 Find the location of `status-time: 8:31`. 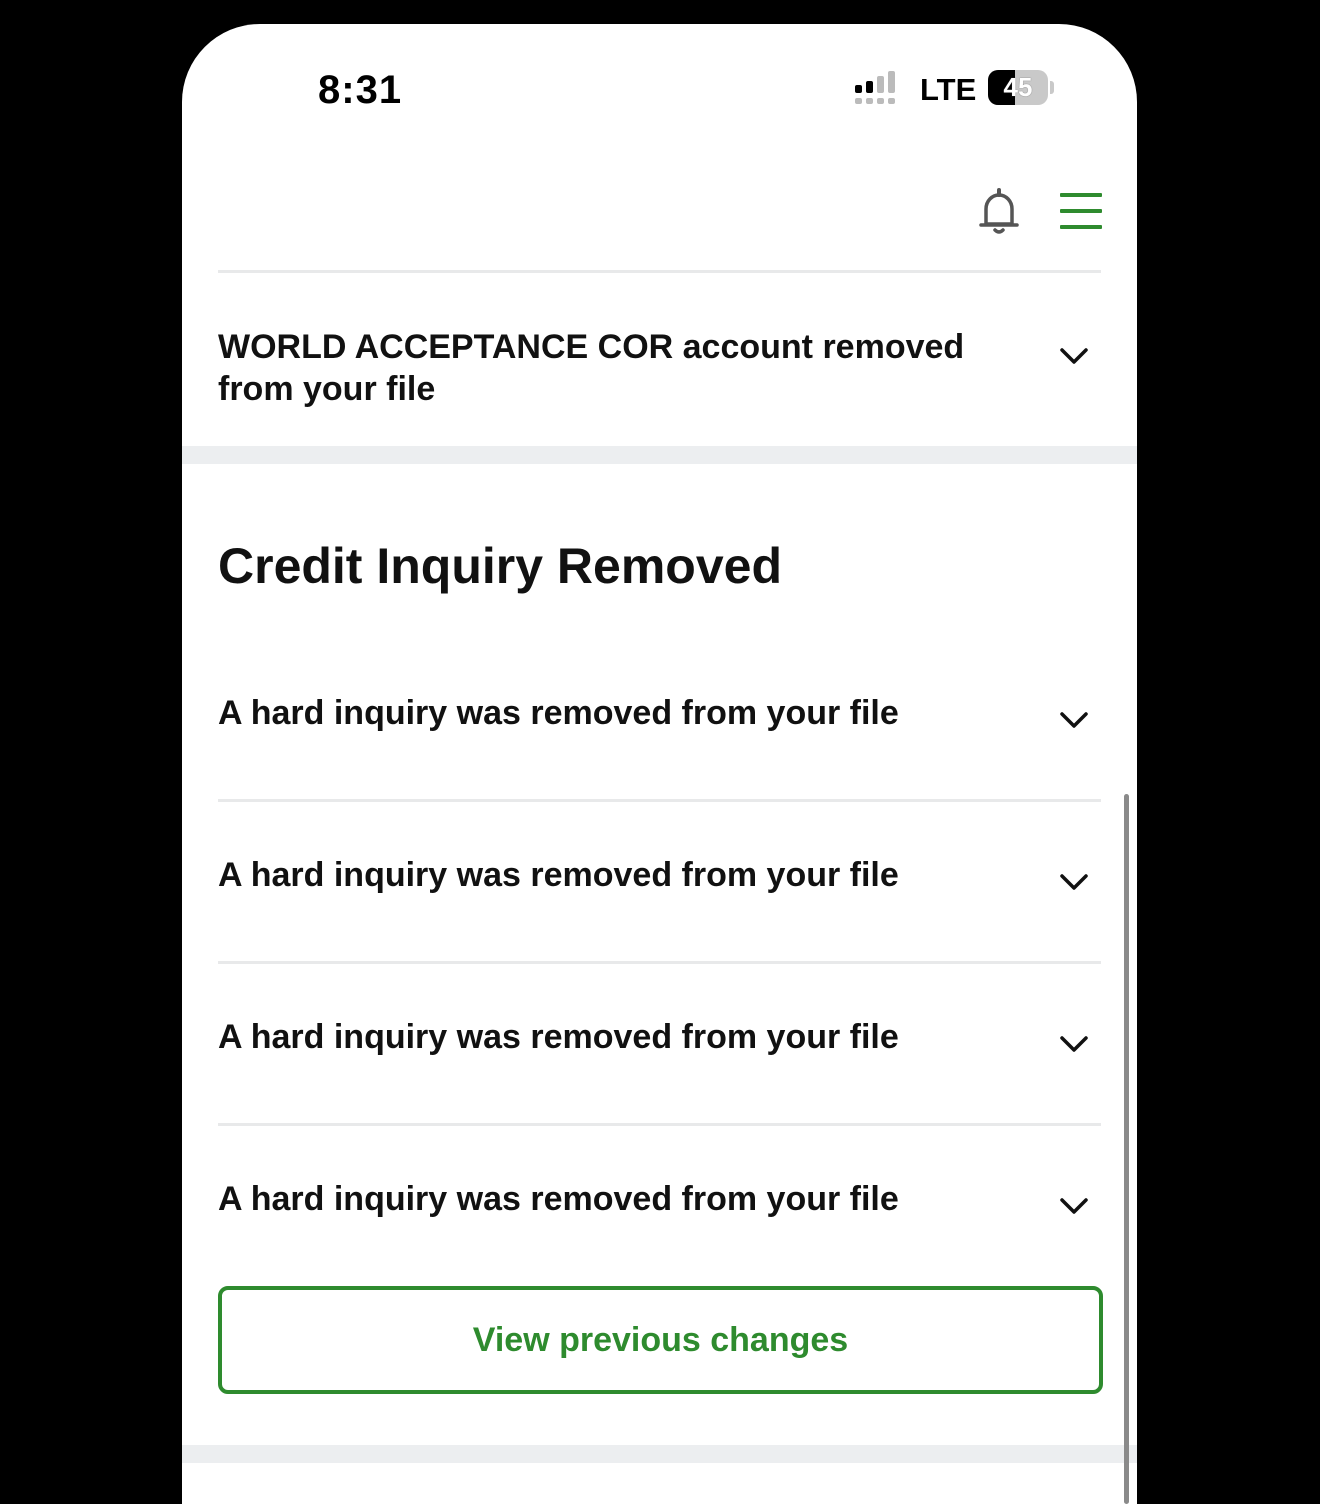

status-time: 8:31 is located at coordinates (360, 90).